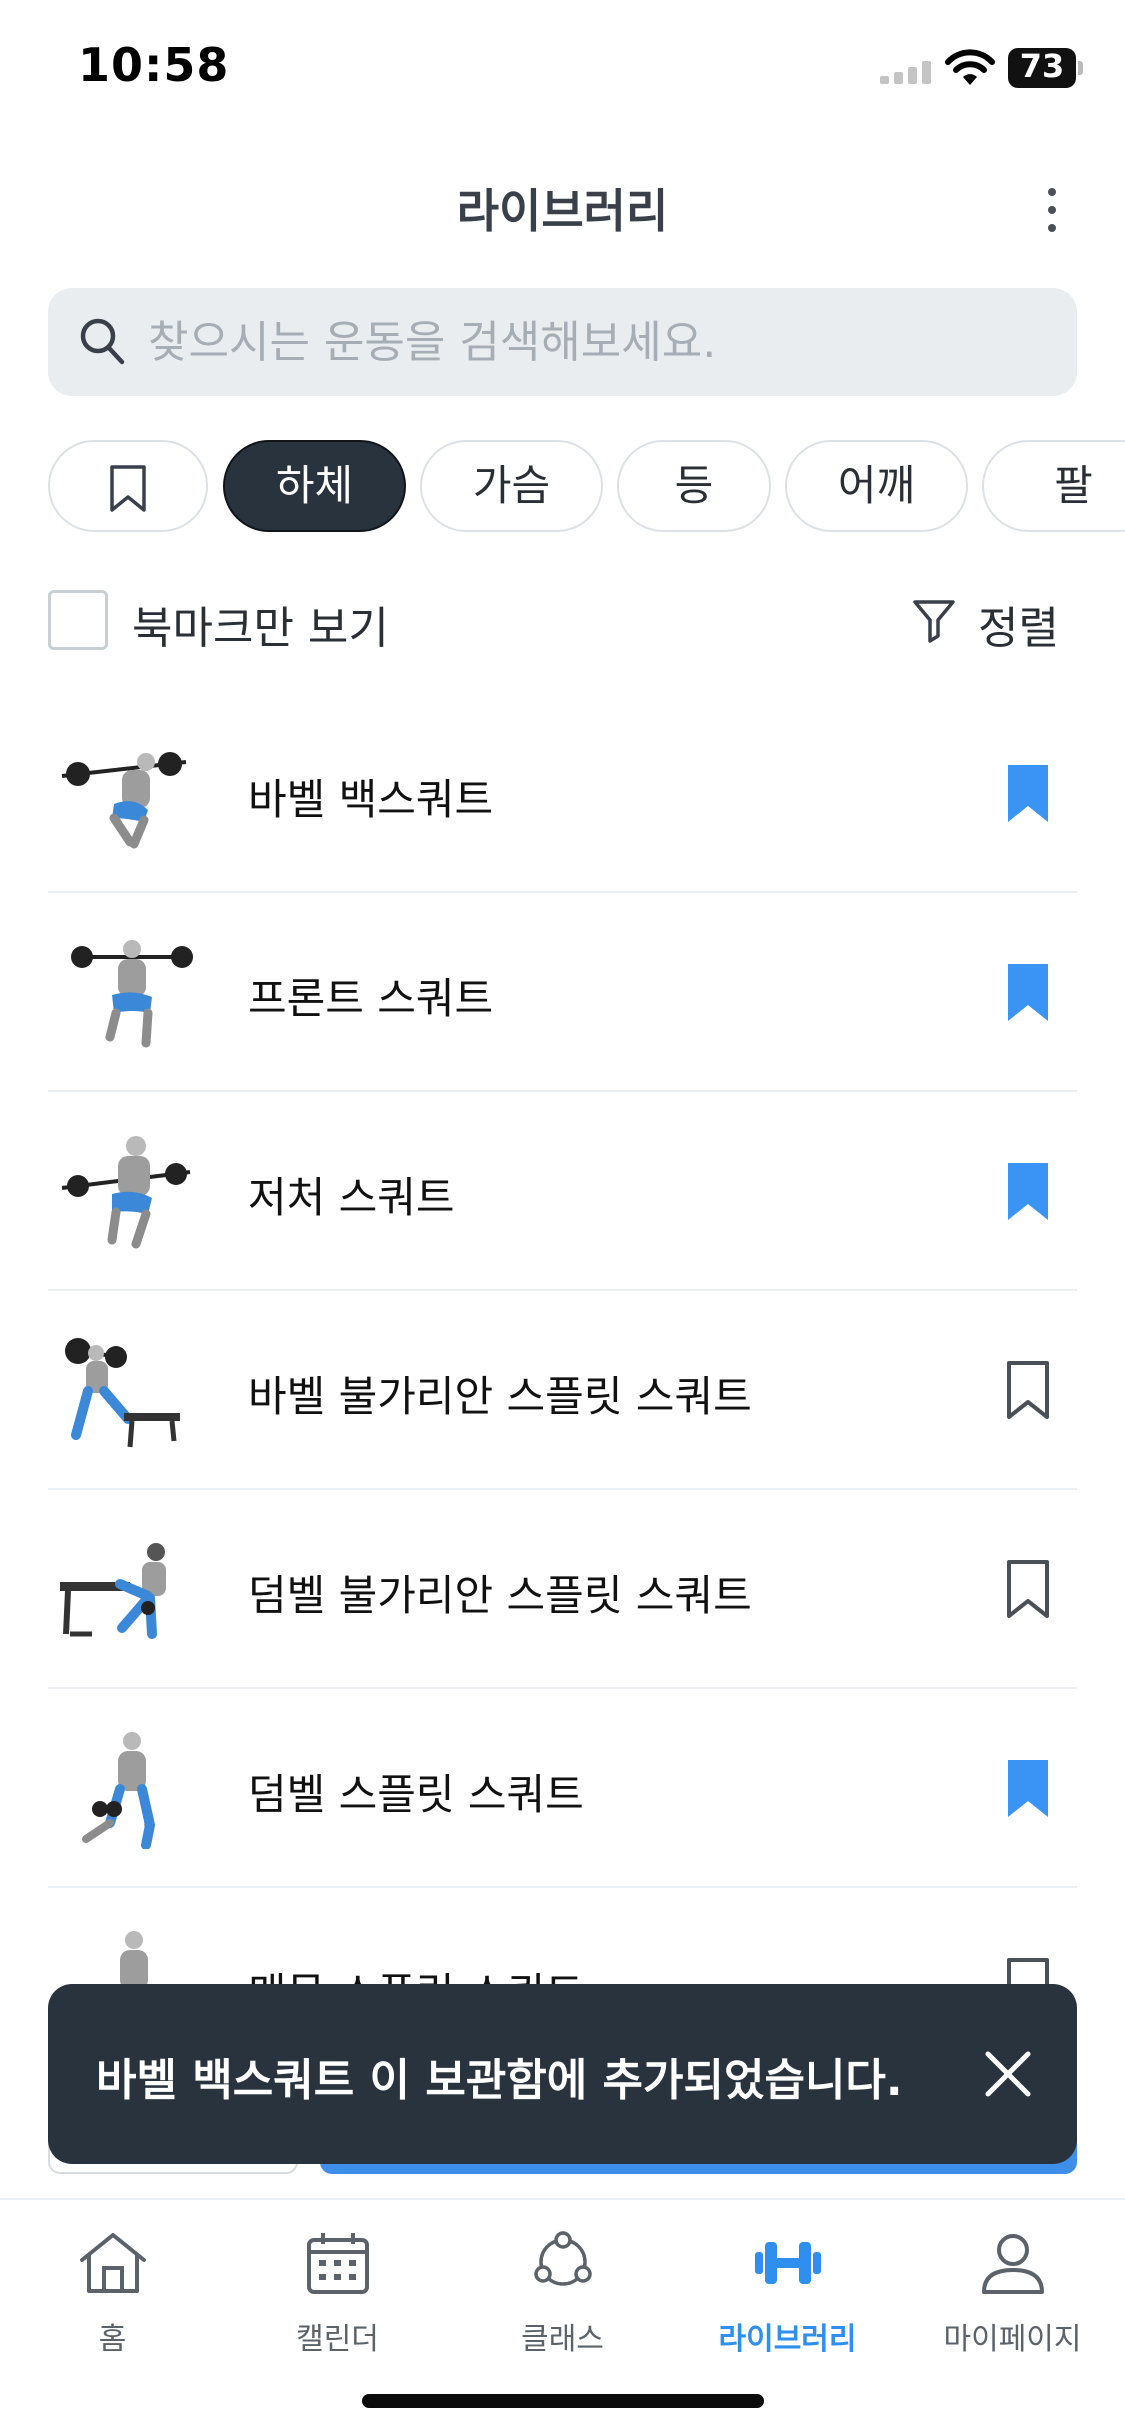  Describe the element at coordinates (787, 2339) in the screenshot. I see `tab-label: 라이브러리` at that location.